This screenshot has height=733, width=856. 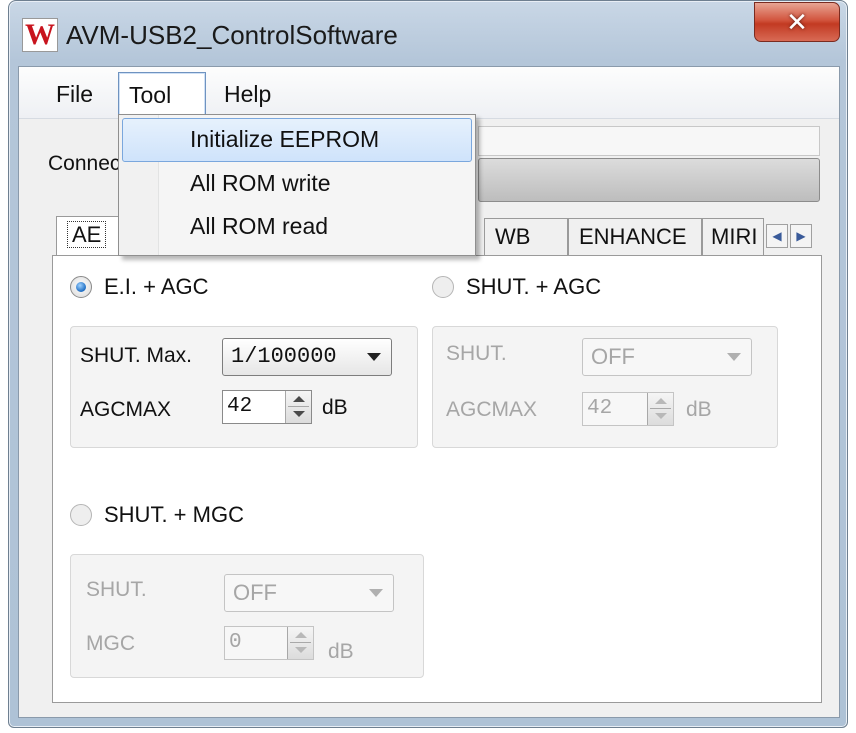 What do you see at coordinates (174, 514) in the screenshot?
I see `radio-shut-mgc-label: SHUT. + MGC` at bounding box center [174, 514].